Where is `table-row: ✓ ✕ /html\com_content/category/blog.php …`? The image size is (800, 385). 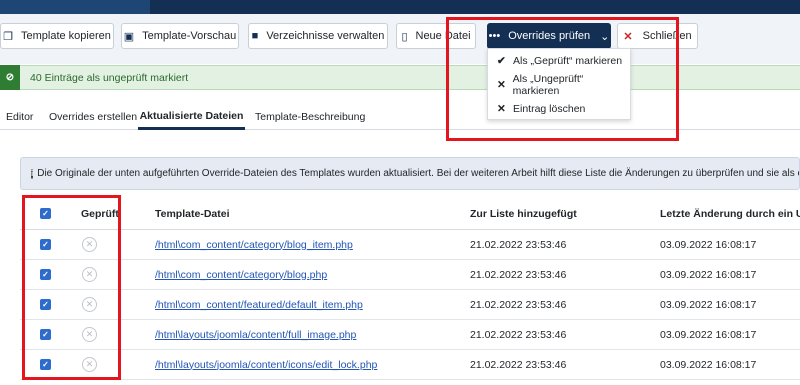 table-row: ✓ ✕ /html\com_content/category/blog.php … is located at coordinates (410, 275).